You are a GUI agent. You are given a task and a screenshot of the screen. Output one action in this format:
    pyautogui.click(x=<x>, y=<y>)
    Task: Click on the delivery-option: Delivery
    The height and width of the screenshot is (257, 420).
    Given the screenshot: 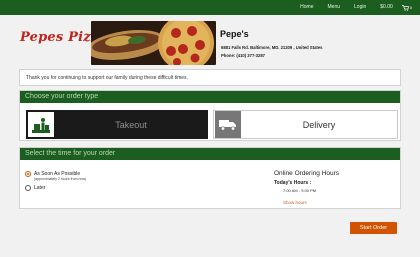 What is the action you would take?
    pyautogui.click(x=305, y=124)
    